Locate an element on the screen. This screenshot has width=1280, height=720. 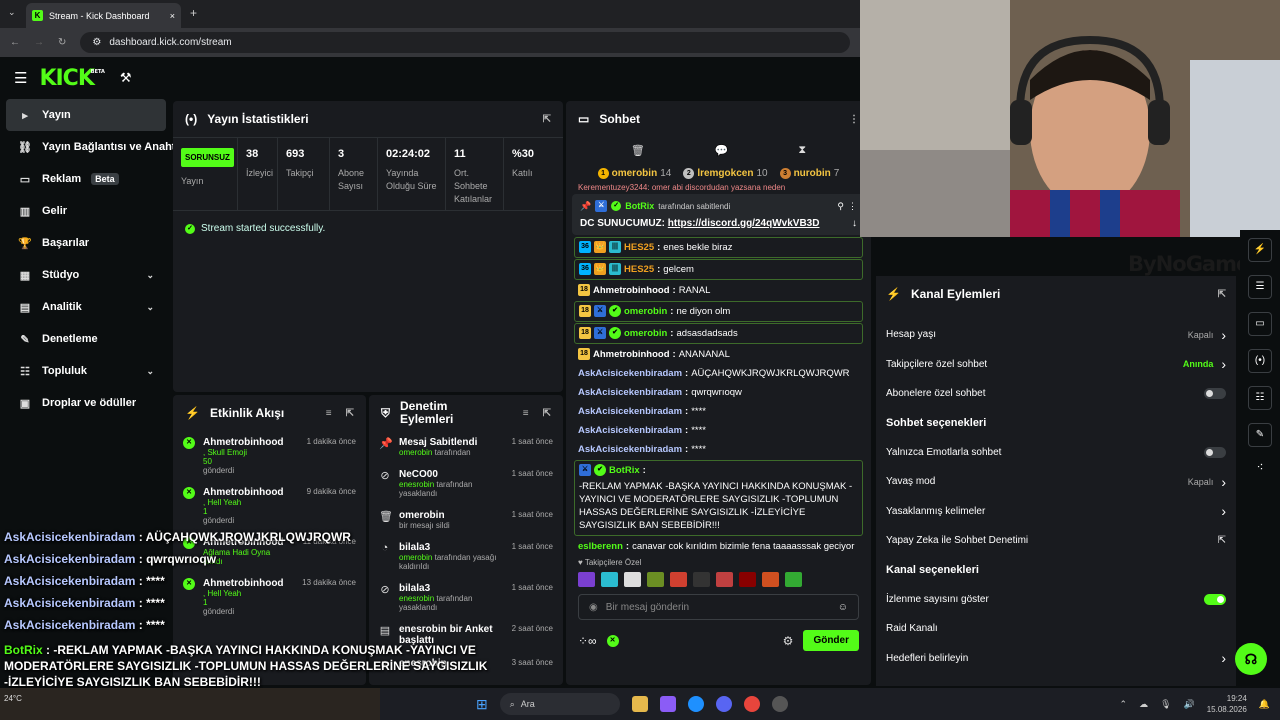
sidebar-item: ▤ Analitik ⌄ is located at coordinates (86, 307).